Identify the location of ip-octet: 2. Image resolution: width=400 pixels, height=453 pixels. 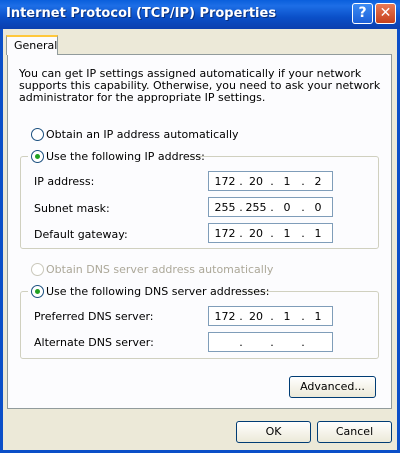
(318, 181).